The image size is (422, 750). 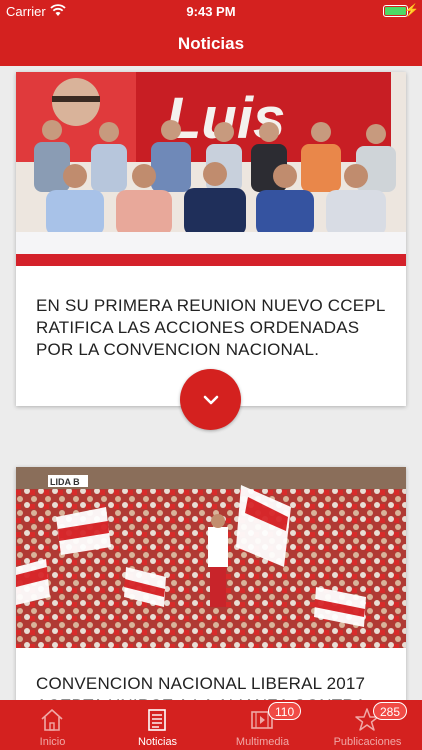 I want to click on tab-multimedia: 110 Multimedia, so click(x=262, y=725).